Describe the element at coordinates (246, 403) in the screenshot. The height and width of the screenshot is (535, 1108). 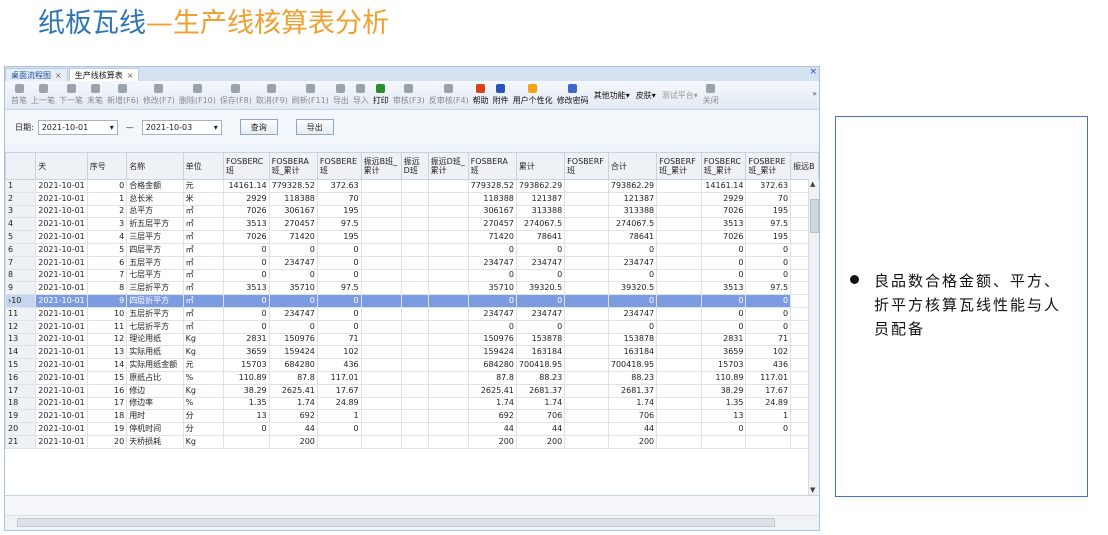
I see `cell-value: 1.35` at that location.